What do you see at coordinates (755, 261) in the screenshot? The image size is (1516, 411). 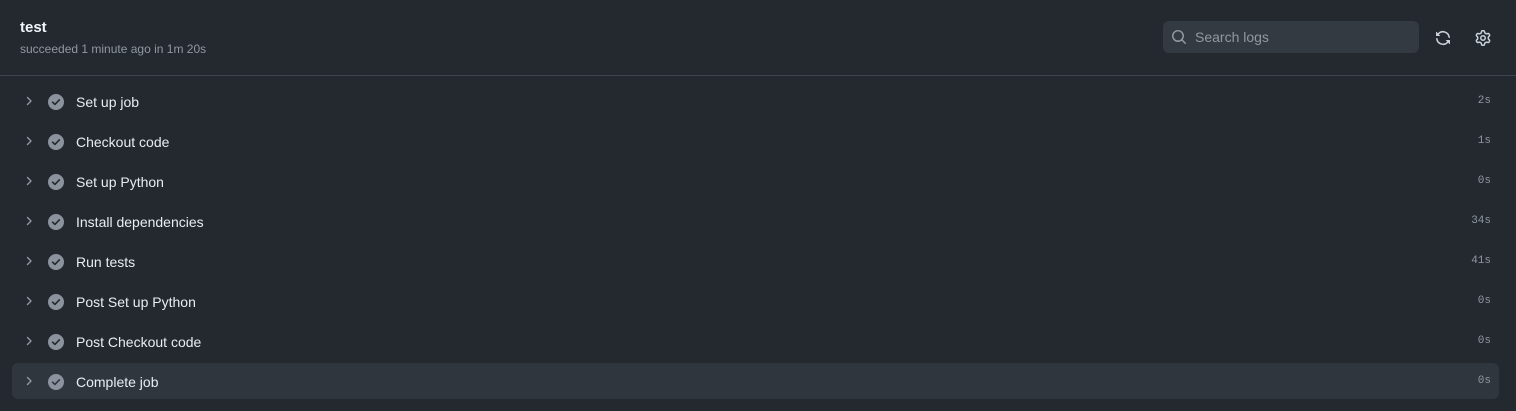 I see `step-row-run-tests: Run tests 41s` at bounding box center [755, 261].